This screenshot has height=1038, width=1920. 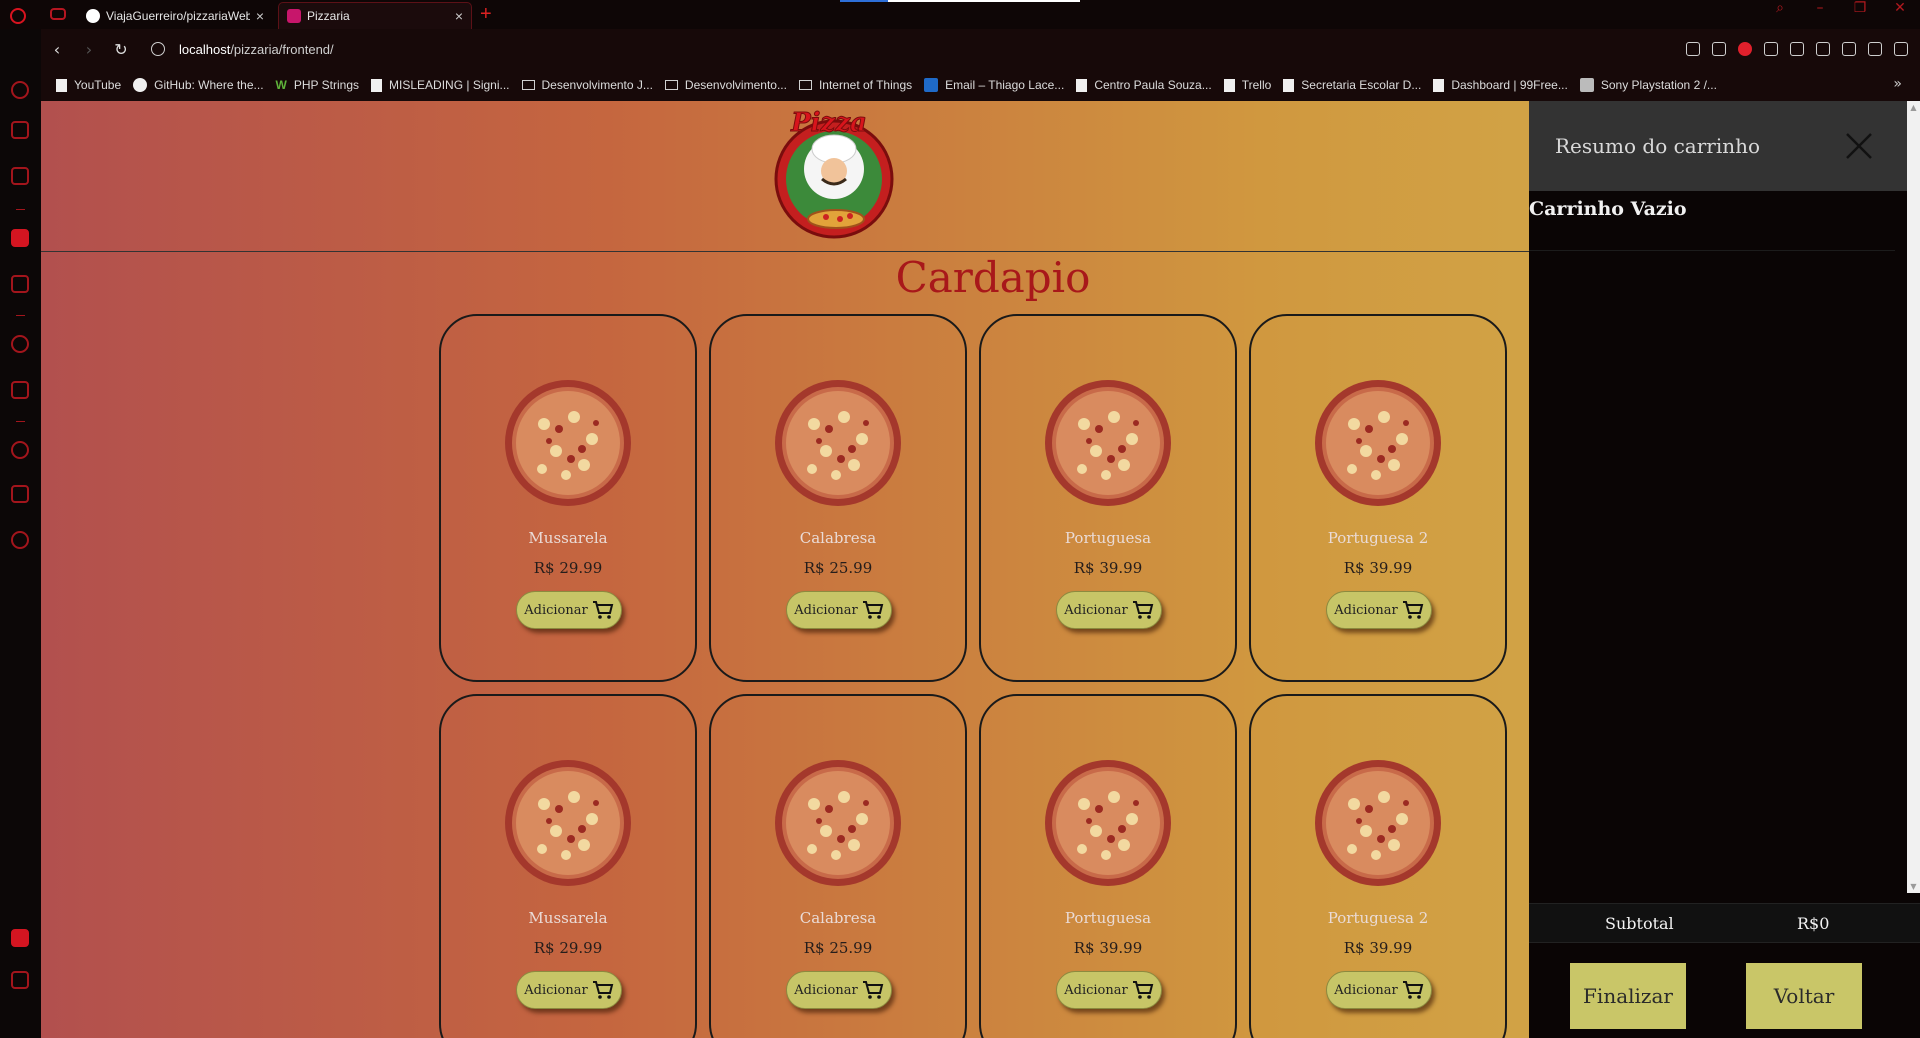 I want to click on pizzaria-favicon-icon, so click(x=294, y=16).